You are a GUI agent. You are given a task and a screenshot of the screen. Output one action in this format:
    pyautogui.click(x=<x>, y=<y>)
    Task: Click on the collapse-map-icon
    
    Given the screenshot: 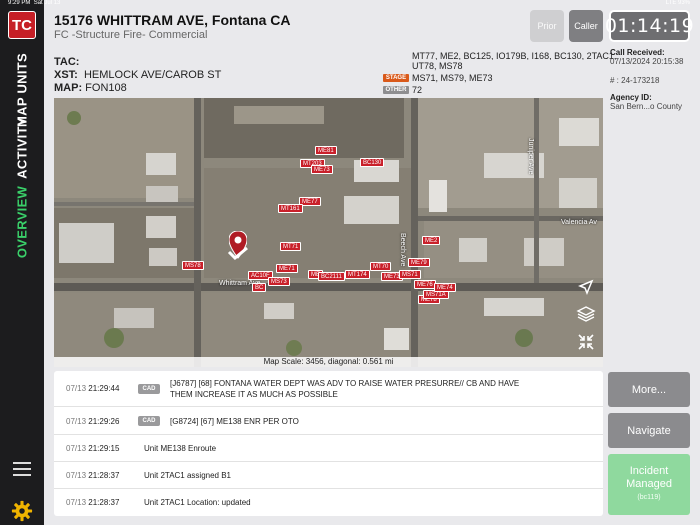 What is the action you would take?
    pyautogui.click(x=586, y=342)
    